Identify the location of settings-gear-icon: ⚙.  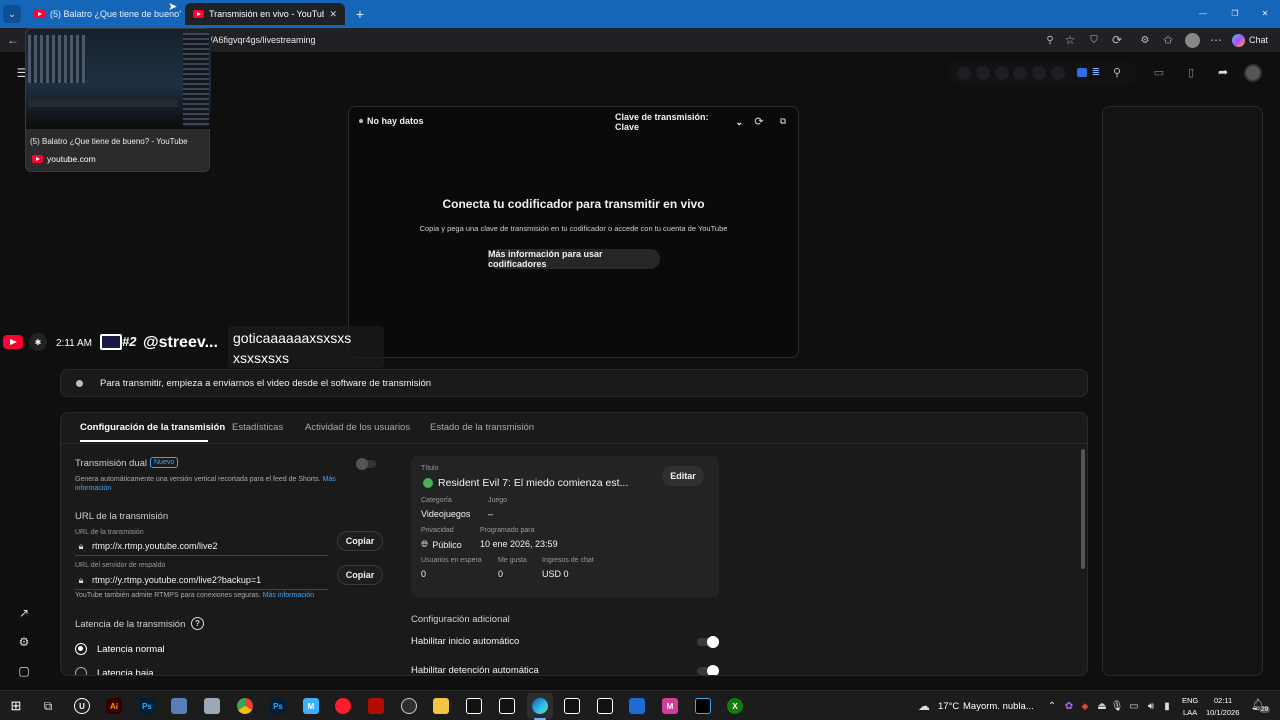
(24, 642).